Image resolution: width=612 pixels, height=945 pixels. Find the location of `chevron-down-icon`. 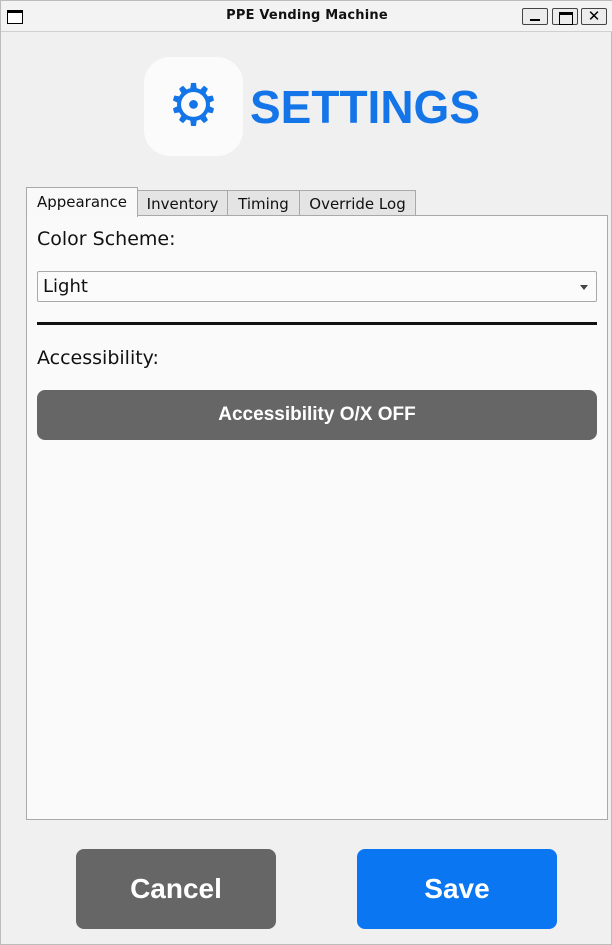

chevron-down-icon is located at coordinates (584, 287).